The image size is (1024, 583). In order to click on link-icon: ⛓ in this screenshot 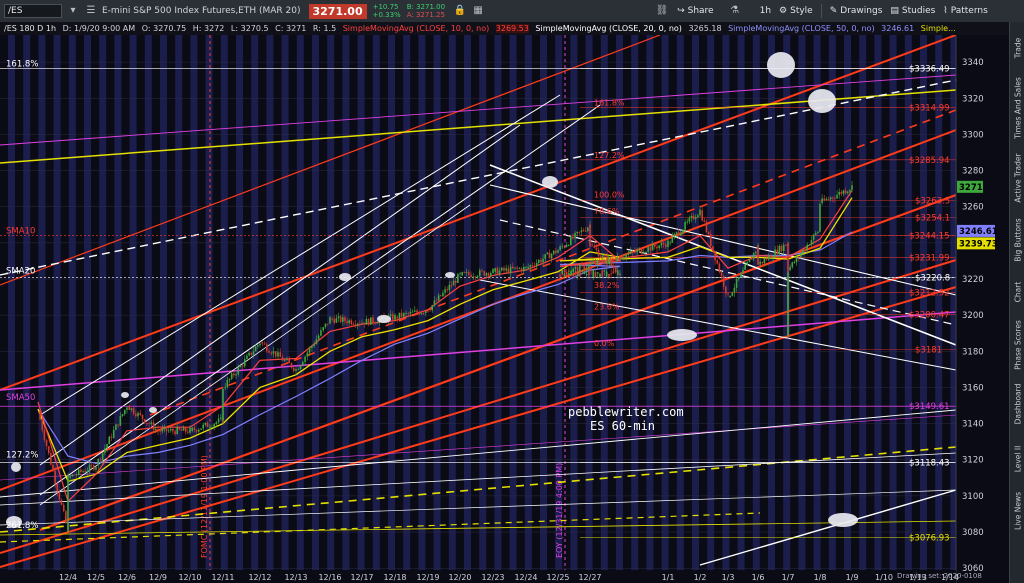, I will do `click(662, 11)`.